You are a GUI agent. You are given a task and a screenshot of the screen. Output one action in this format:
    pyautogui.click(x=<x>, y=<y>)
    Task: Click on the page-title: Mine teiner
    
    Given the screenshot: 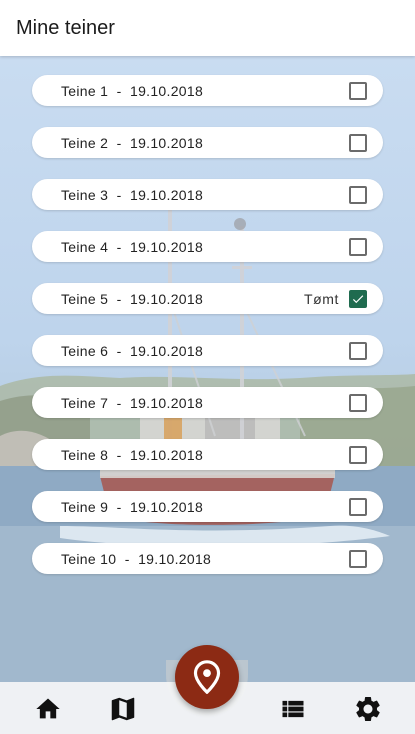 What is the action you would take?
    pyautogui.click(x=65, y=27)
    